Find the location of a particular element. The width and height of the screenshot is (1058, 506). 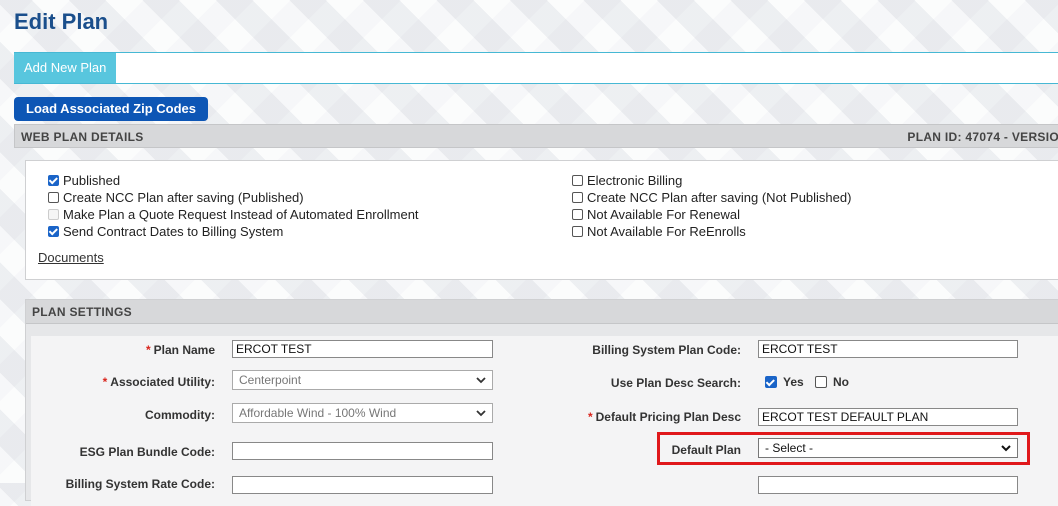

default-pricing-desc-input: ERCOT TEST DEFAULT PLAN is located at coordinates (888, 417).